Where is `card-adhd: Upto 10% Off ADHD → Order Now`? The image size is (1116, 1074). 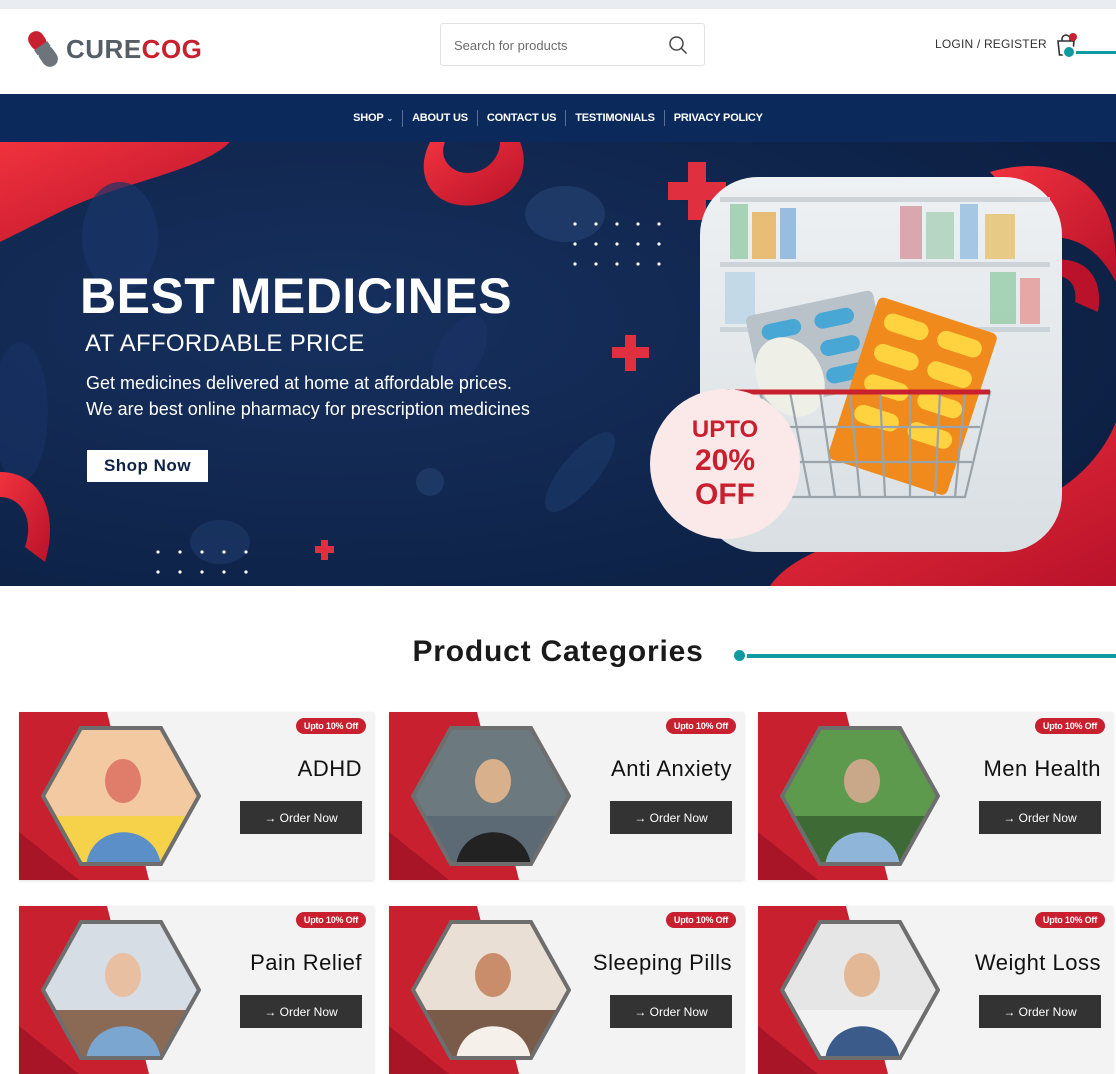 card-adhd: Upto 10% Off ADHD → Order Now is located at coordinates (196, 796).